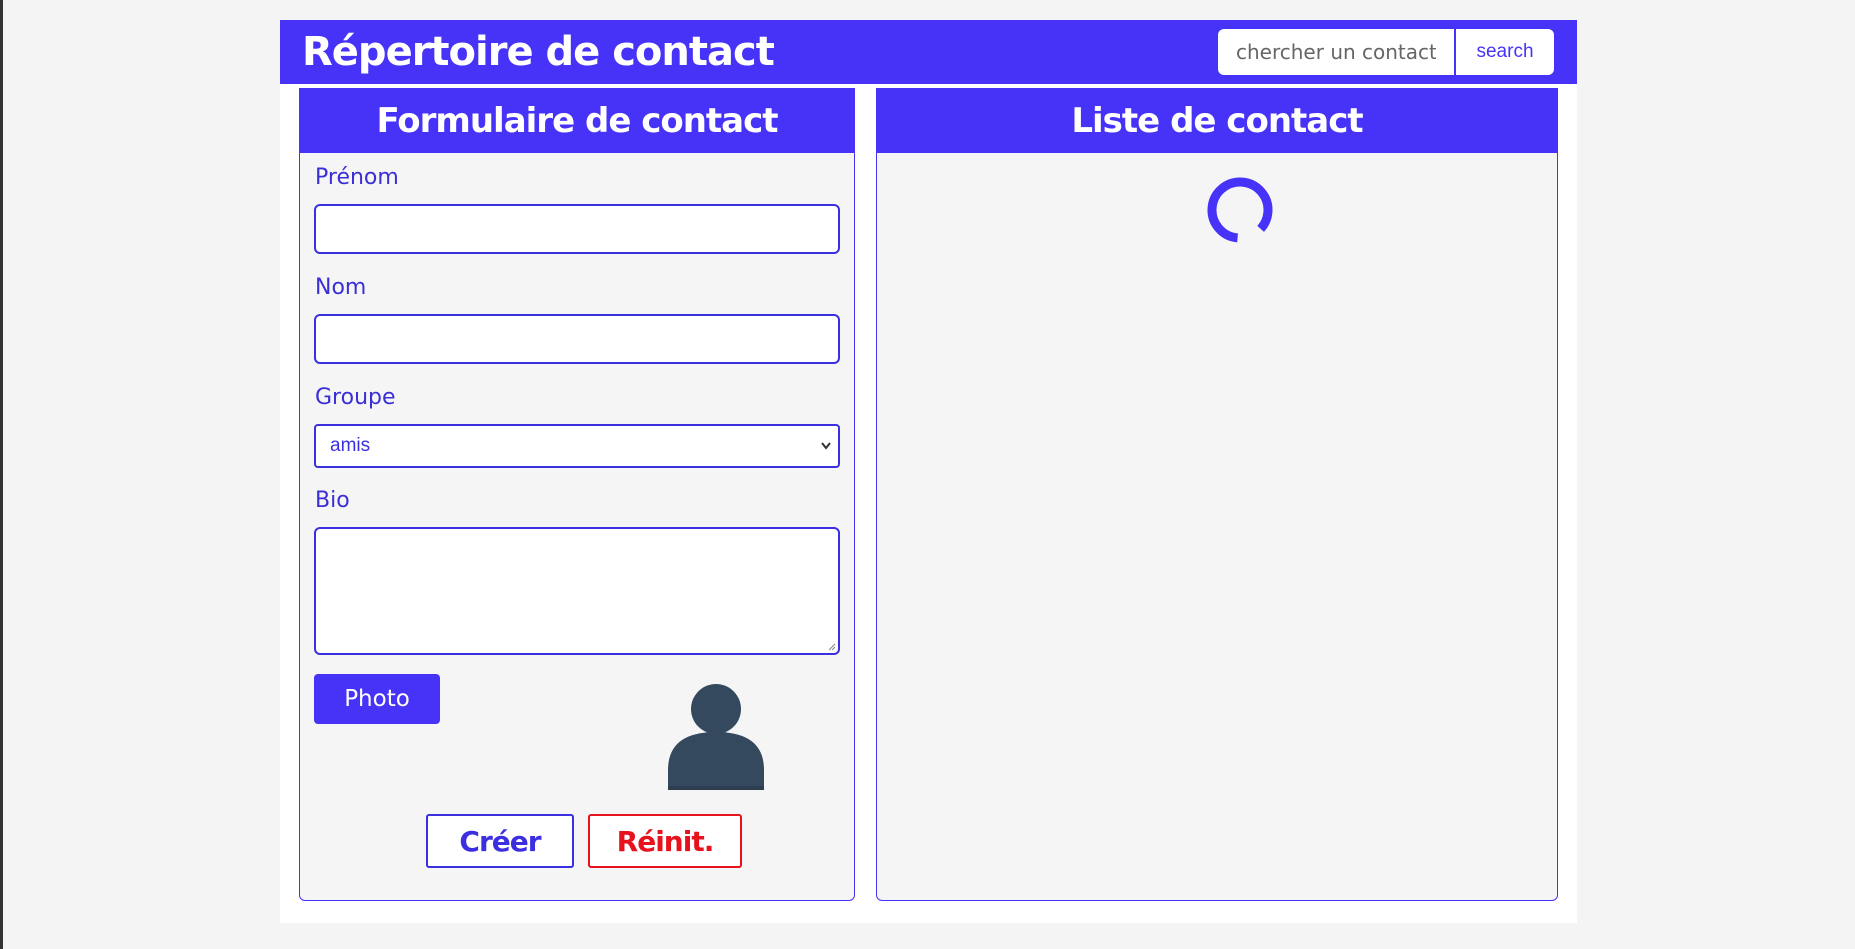  I want to click on bio-textarea, so click(577, 591).